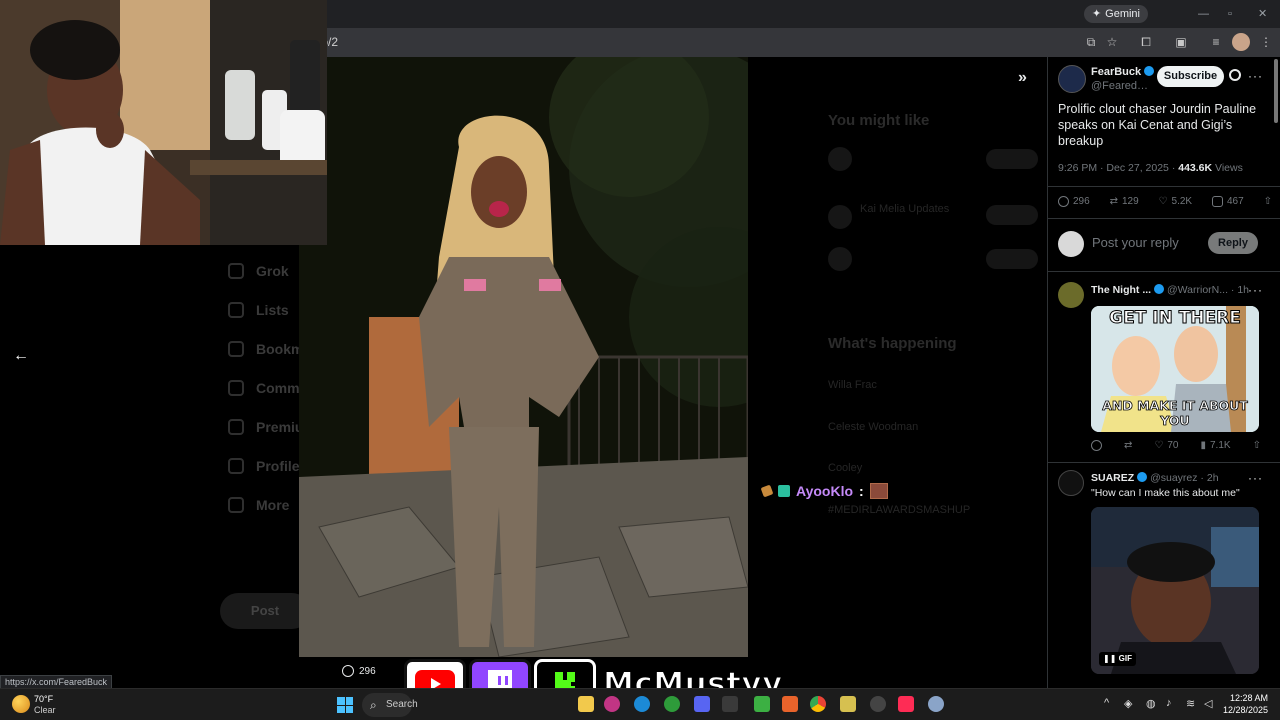 The image size is (1280, 720). Describe the element at coordinates (878, 704) in the screenshot. I see `obs-icon` at that location.